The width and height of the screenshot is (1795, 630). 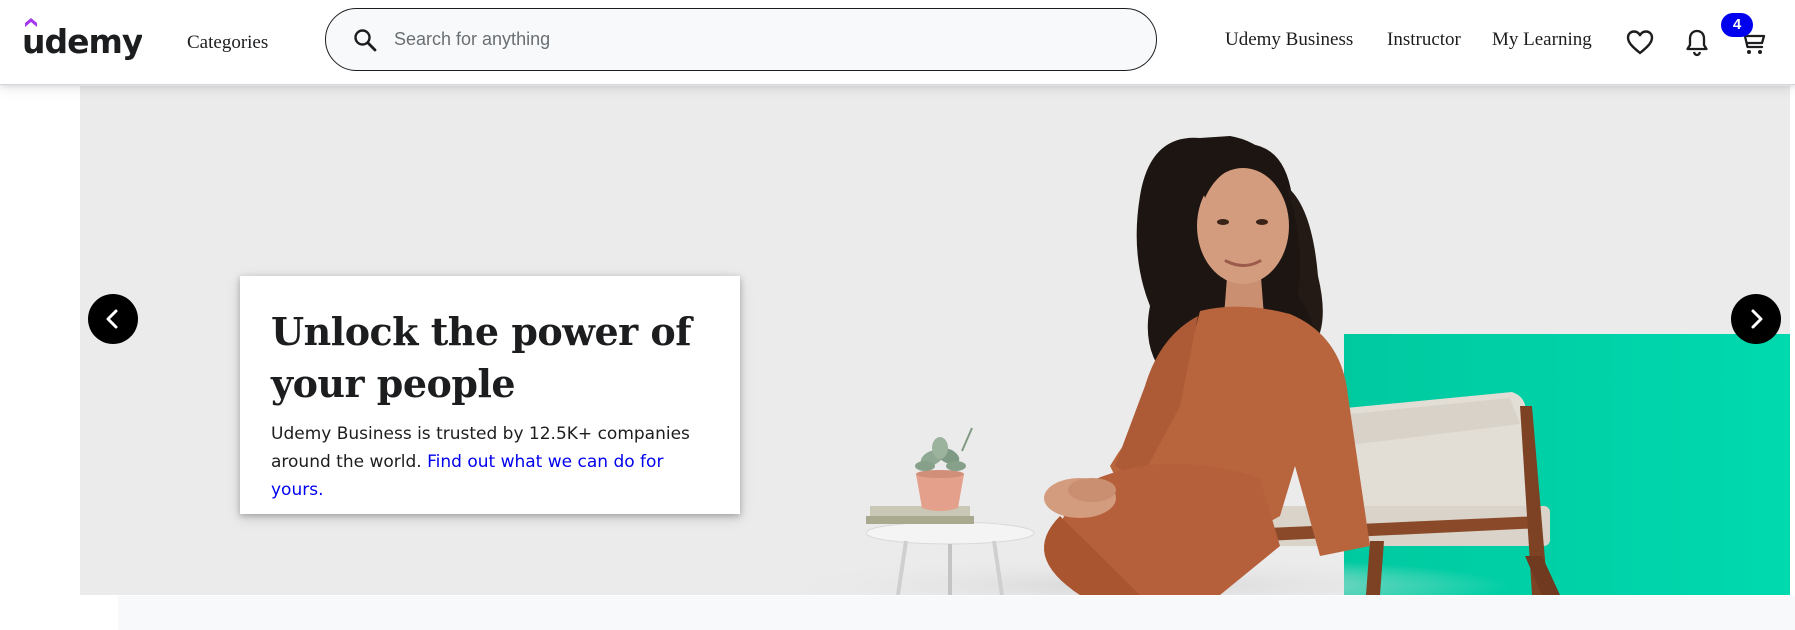 I want to click on instructor-link: Instructor, so click(x=1424, y=40).